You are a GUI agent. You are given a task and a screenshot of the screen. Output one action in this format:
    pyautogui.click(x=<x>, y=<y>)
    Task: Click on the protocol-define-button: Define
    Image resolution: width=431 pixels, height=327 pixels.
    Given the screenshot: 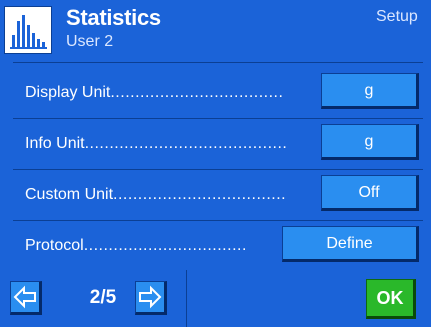 What is the action you would take?
    pyautogui.click(x=350, y=244)
    